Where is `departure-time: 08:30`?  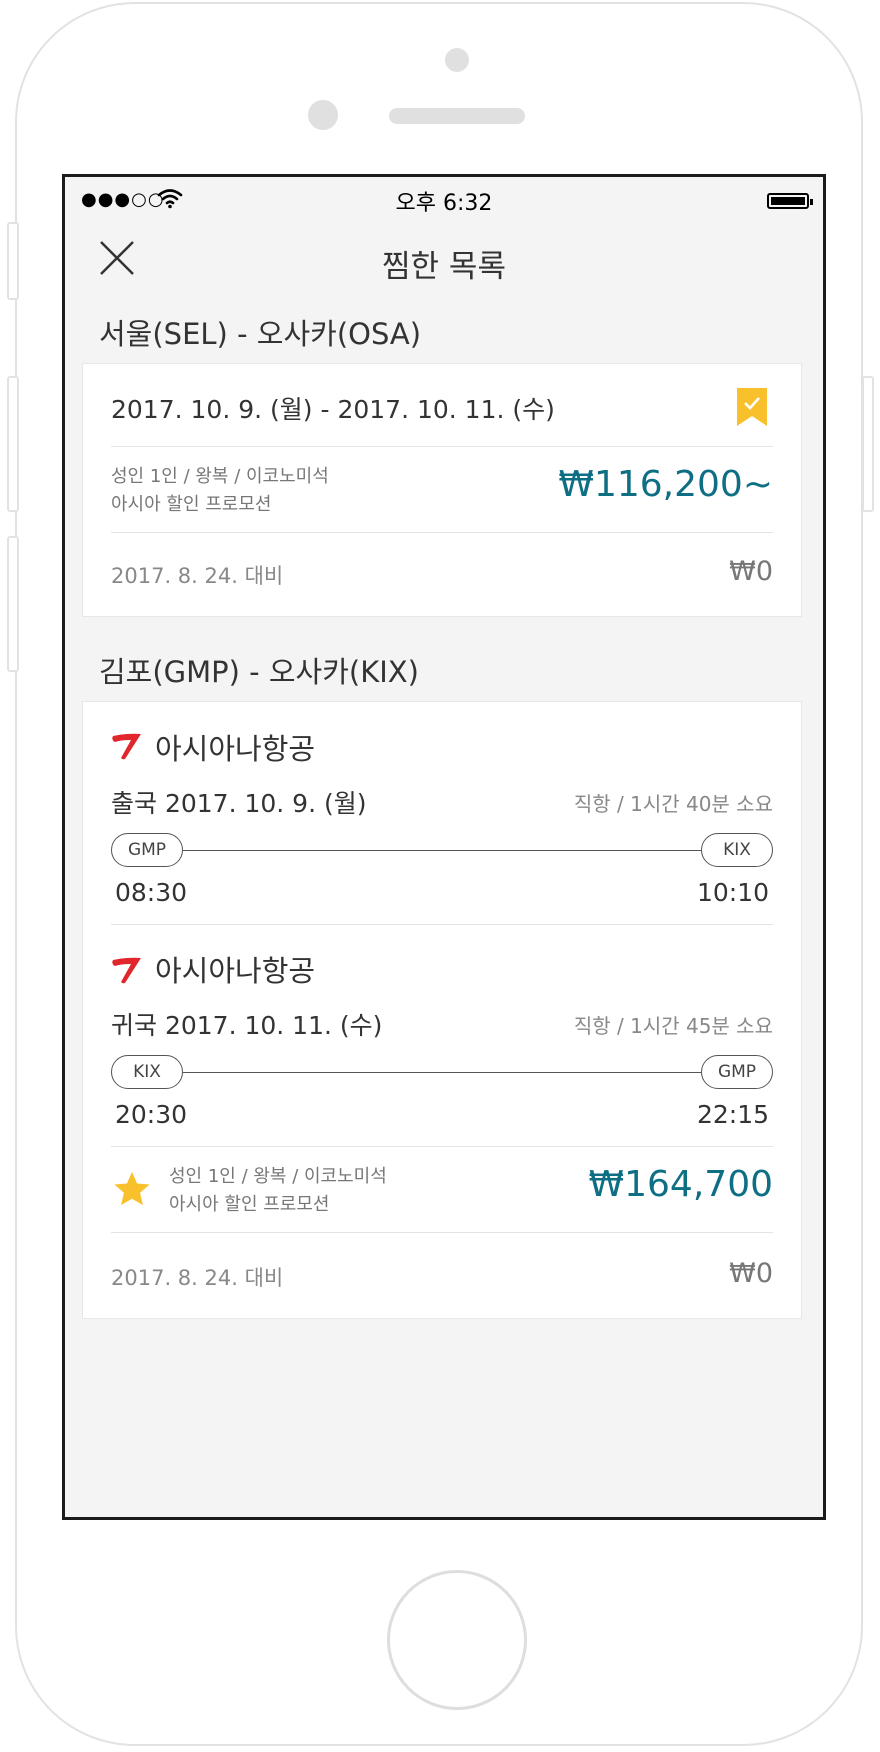
departure-time: 08:30 is located at coordinates (151, 892).